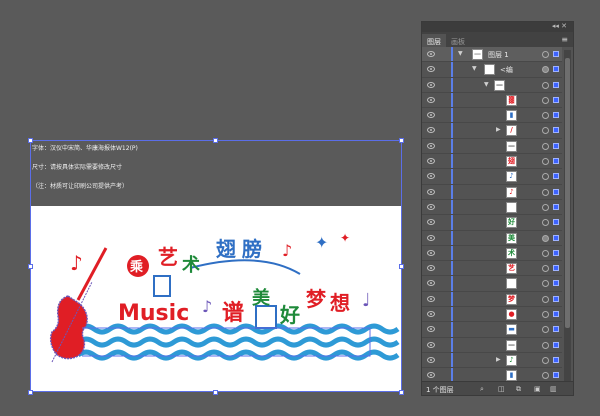 Image resolution: width=600 pixels, height=416 pixels. I want to click on layer-row: ●, so click(492, 315).